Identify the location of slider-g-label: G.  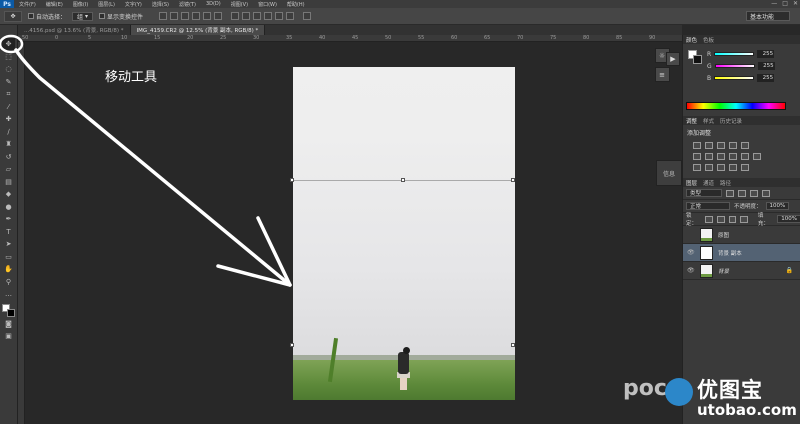
(709, 66).